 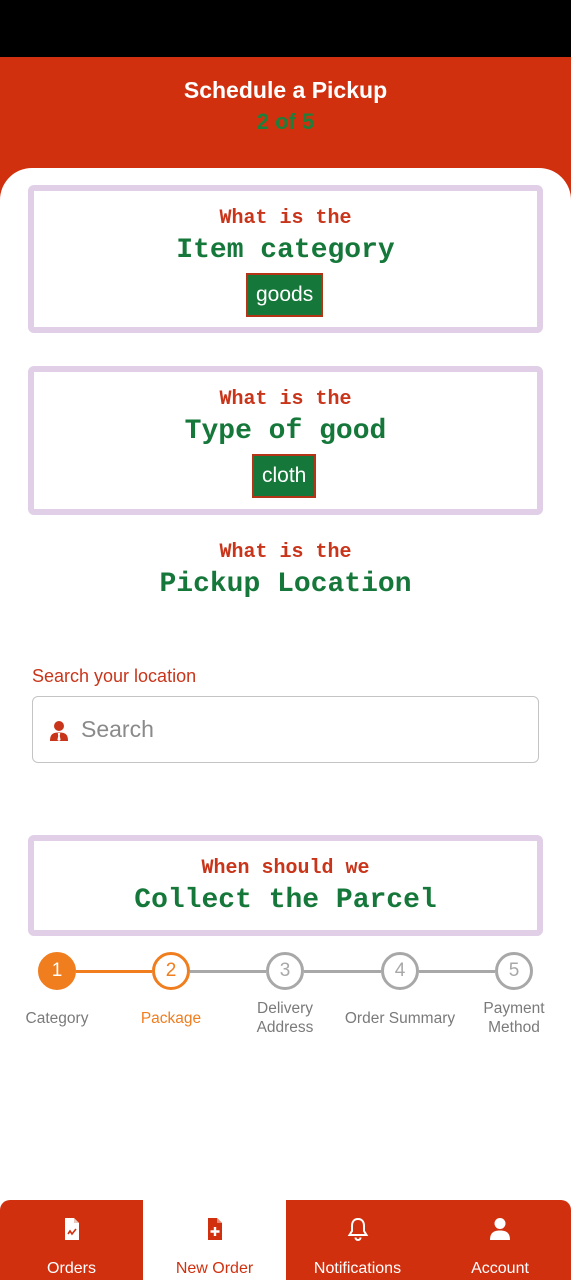 I want to click on step-1-label: Category, so click(x=57, y=1018).